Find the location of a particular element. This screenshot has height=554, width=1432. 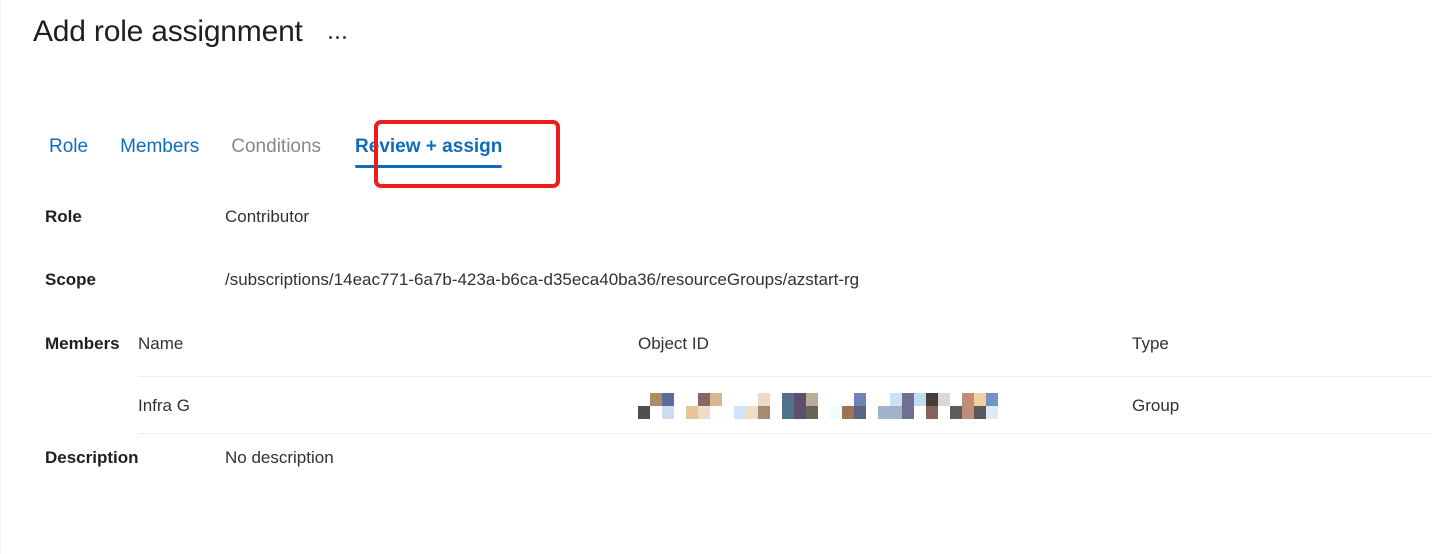

tab-members: Members is located at coordinates (159, 149).